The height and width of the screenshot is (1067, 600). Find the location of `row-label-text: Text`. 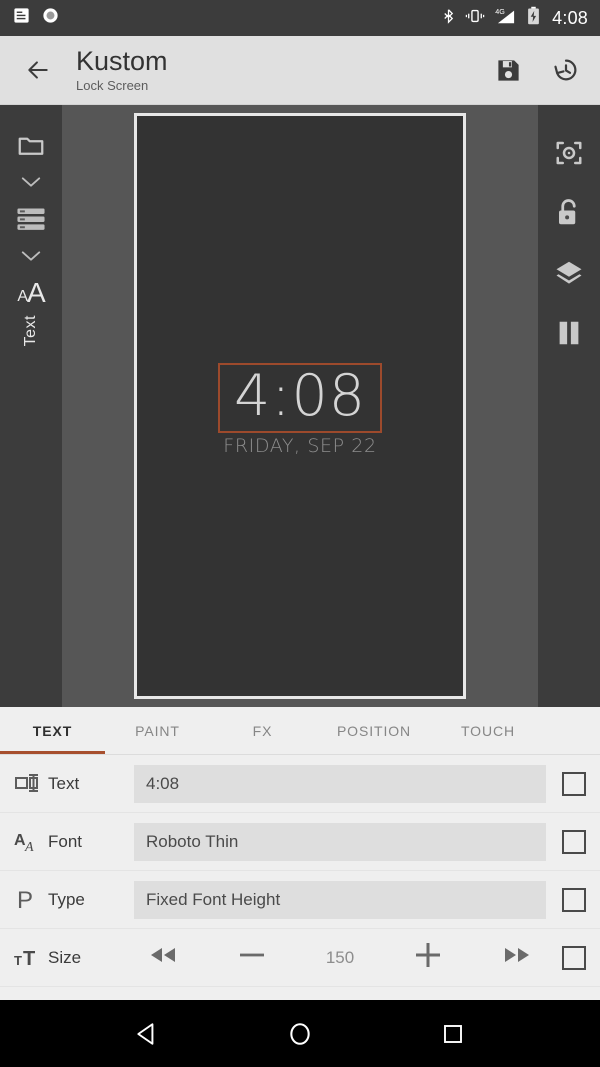

row-label-text: Text is located at coordinates (64, 783).